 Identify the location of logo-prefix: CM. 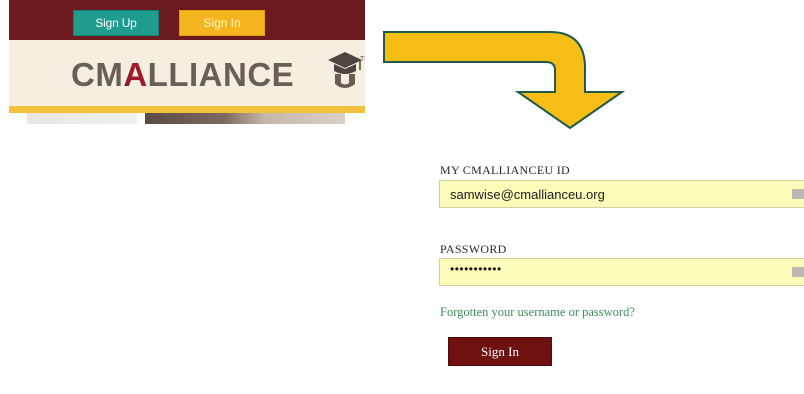
(97, 74).